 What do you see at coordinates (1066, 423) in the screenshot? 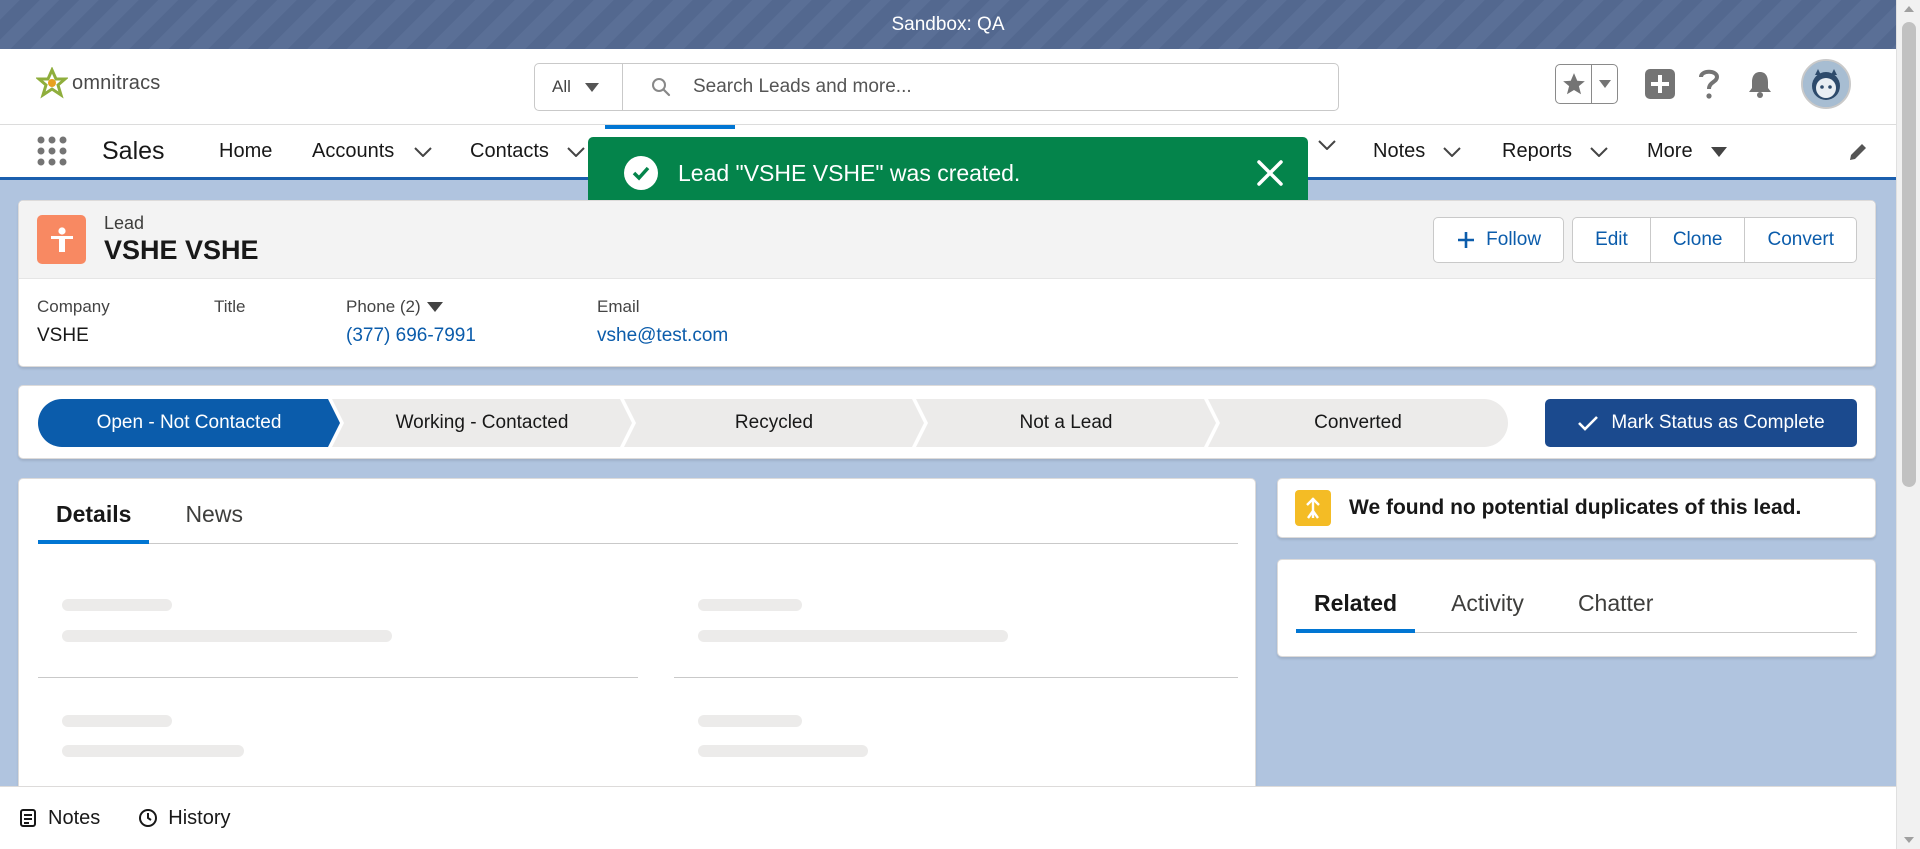
I see `path-step-not-a-lead: Not a Lead` at bounding box center [1066, 423].